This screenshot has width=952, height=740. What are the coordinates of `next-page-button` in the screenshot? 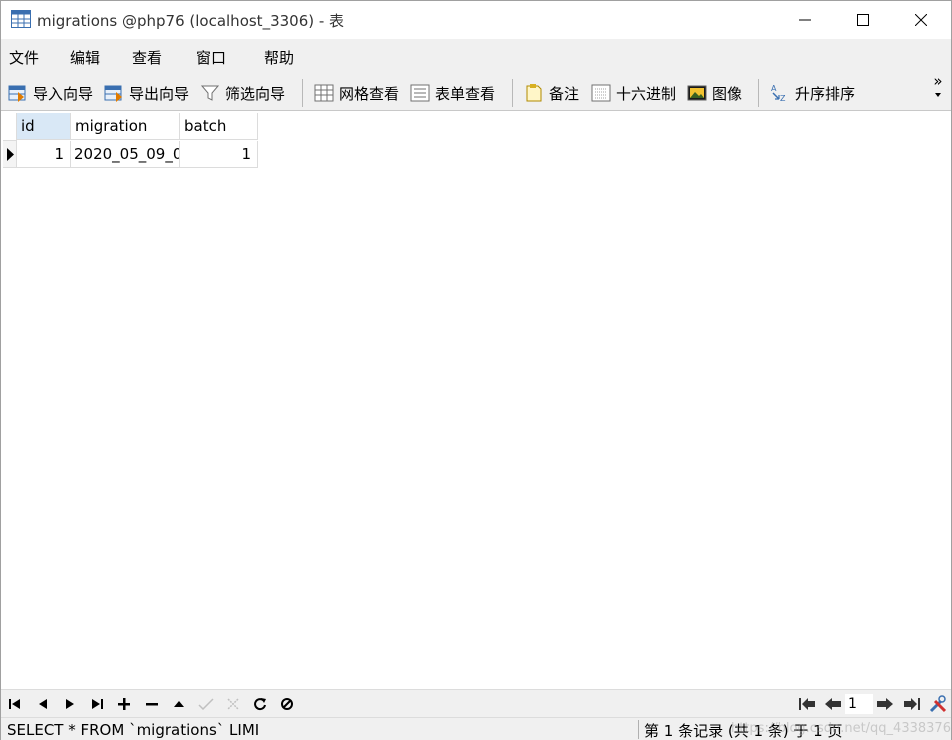 It's located at (885, 704).